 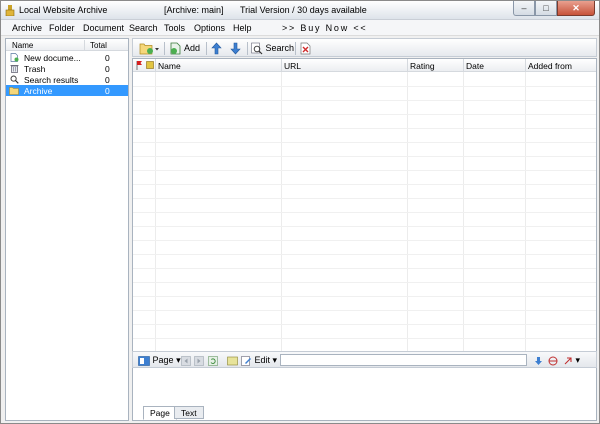 What do you see at coordinates (14, 57) in the screenshot?
I see `new-document-icon` at bounding box center [14, 57].